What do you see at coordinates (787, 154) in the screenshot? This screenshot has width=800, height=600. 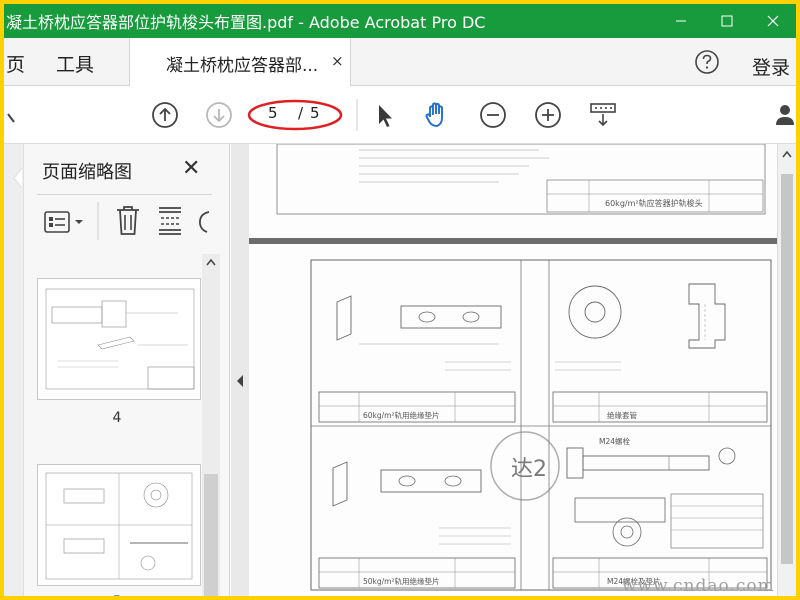 I see `doc-scroll-up-icon` at bounding box center [787, 154].